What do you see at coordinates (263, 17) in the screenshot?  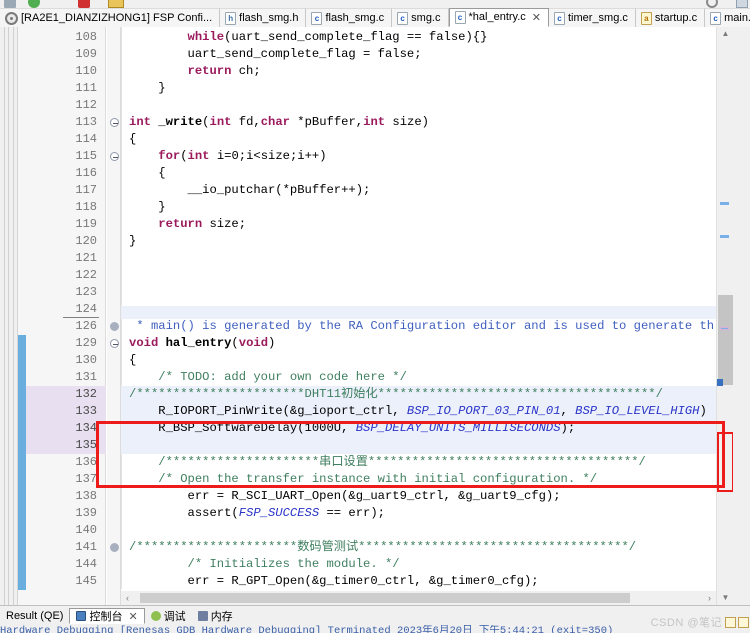 I see `tab-flash-smg-h: flash_smg.h` at bounding box center [263, 17].